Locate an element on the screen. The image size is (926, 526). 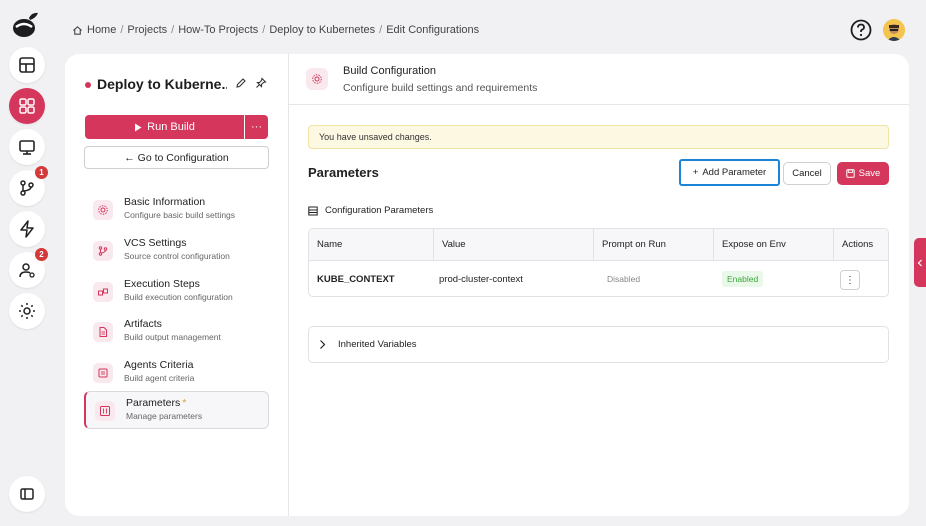
add-parameter-label: Add Parameter is located at coordinates (734, 172).